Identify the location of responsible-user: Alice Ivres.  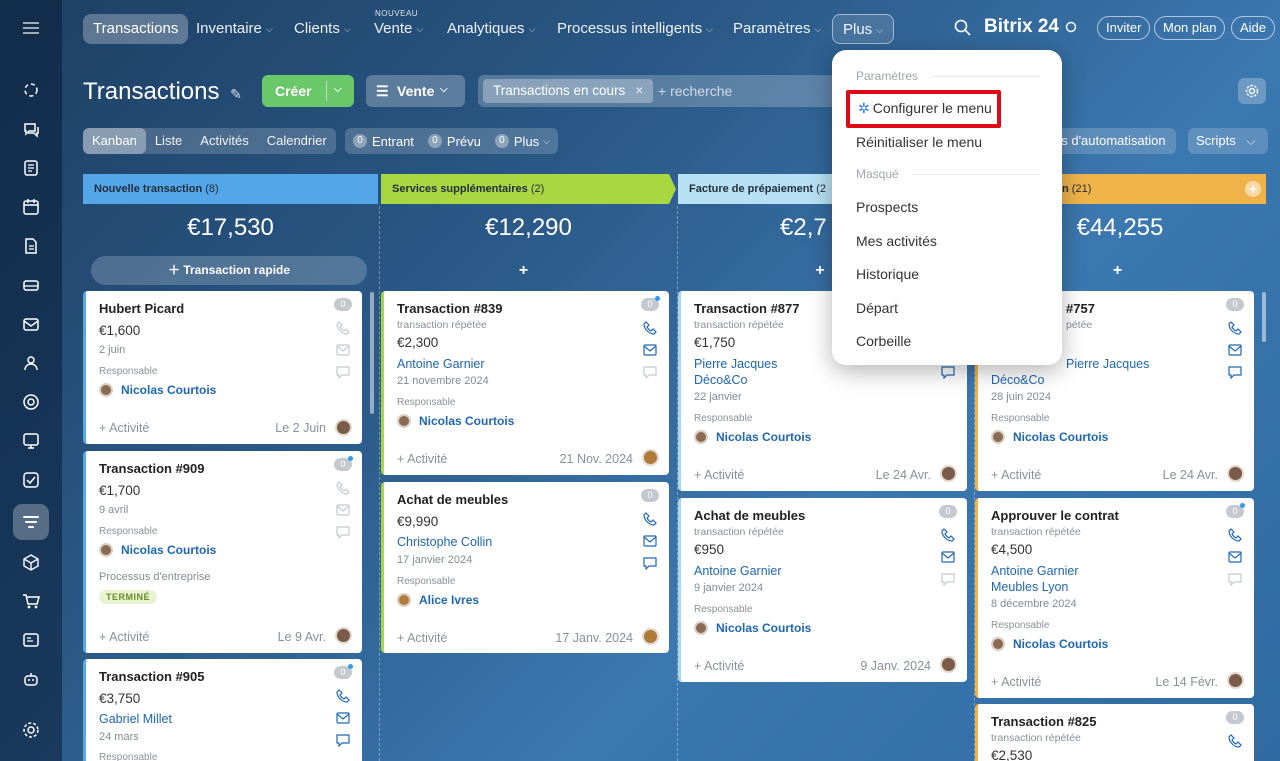
(438, 600).